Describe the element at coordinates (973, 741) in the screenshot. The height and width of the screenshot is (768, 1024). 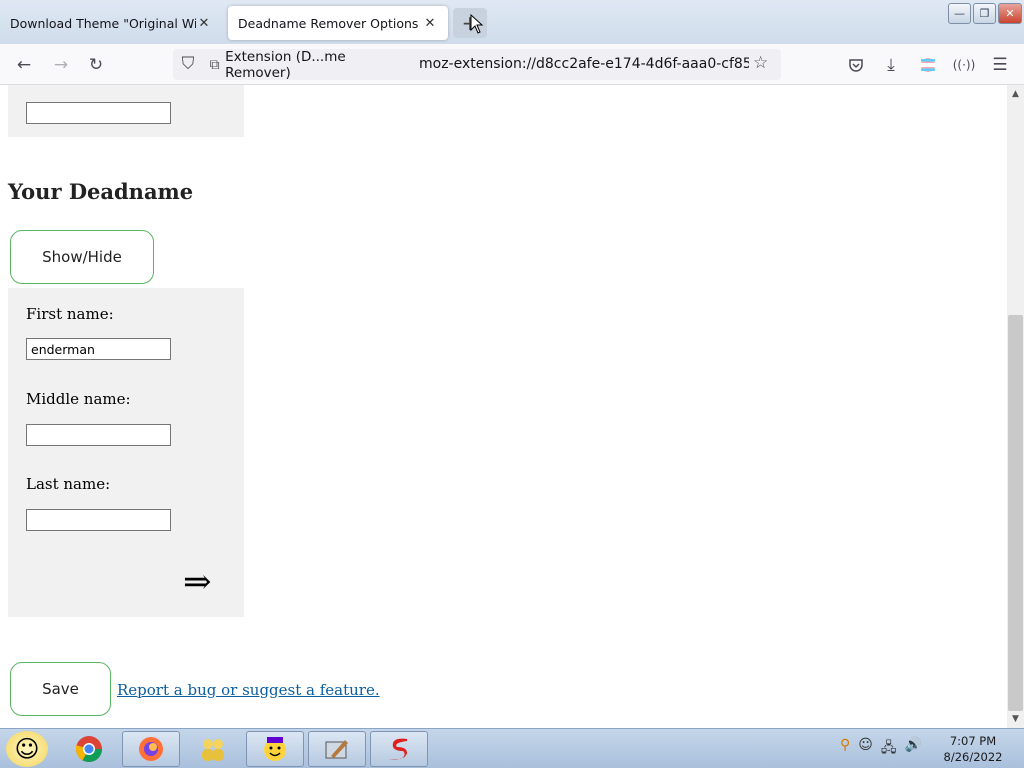
I see `clock-time: 7:07 PM` at that location.